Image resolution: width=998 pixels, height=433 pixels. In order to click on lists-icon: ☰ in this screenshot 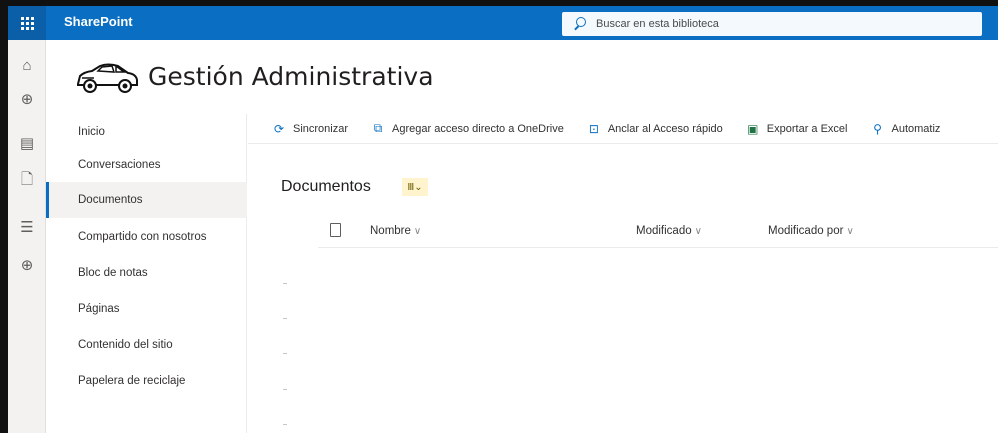, I will do `click(27, 227)`.